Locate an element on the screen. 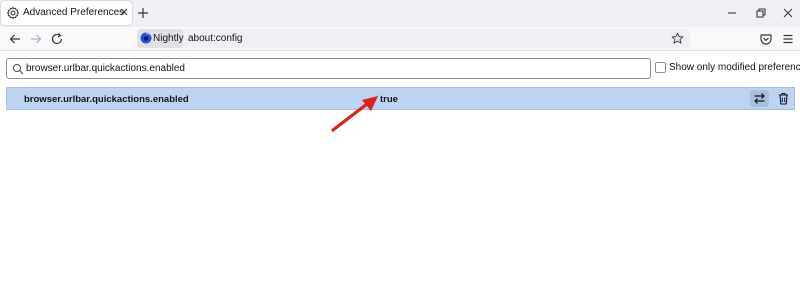 This screenshot has width=800, height=302. minimize-icon is located at coordinates (732, 13).